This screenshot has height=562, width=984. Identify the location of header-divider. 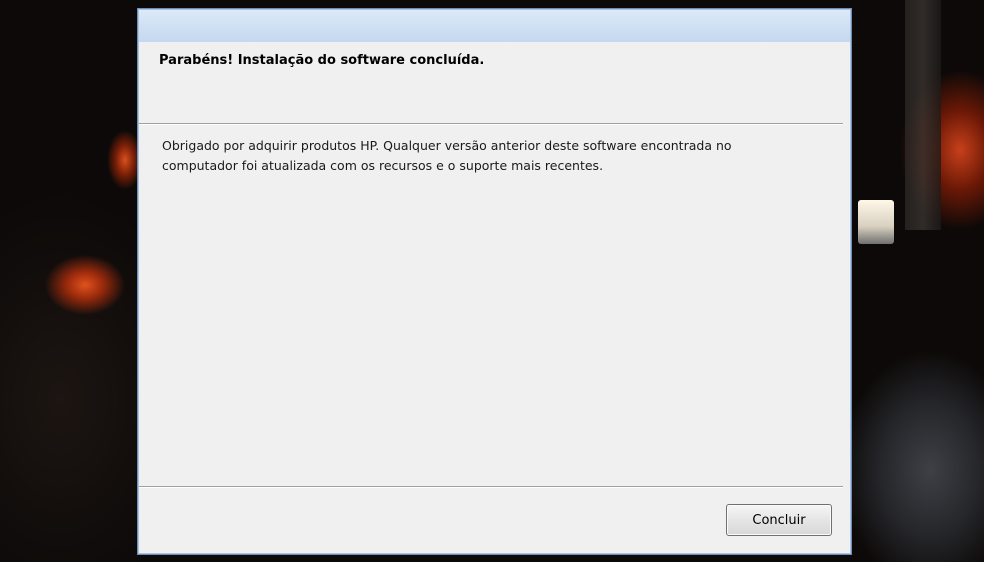
(491, 124).